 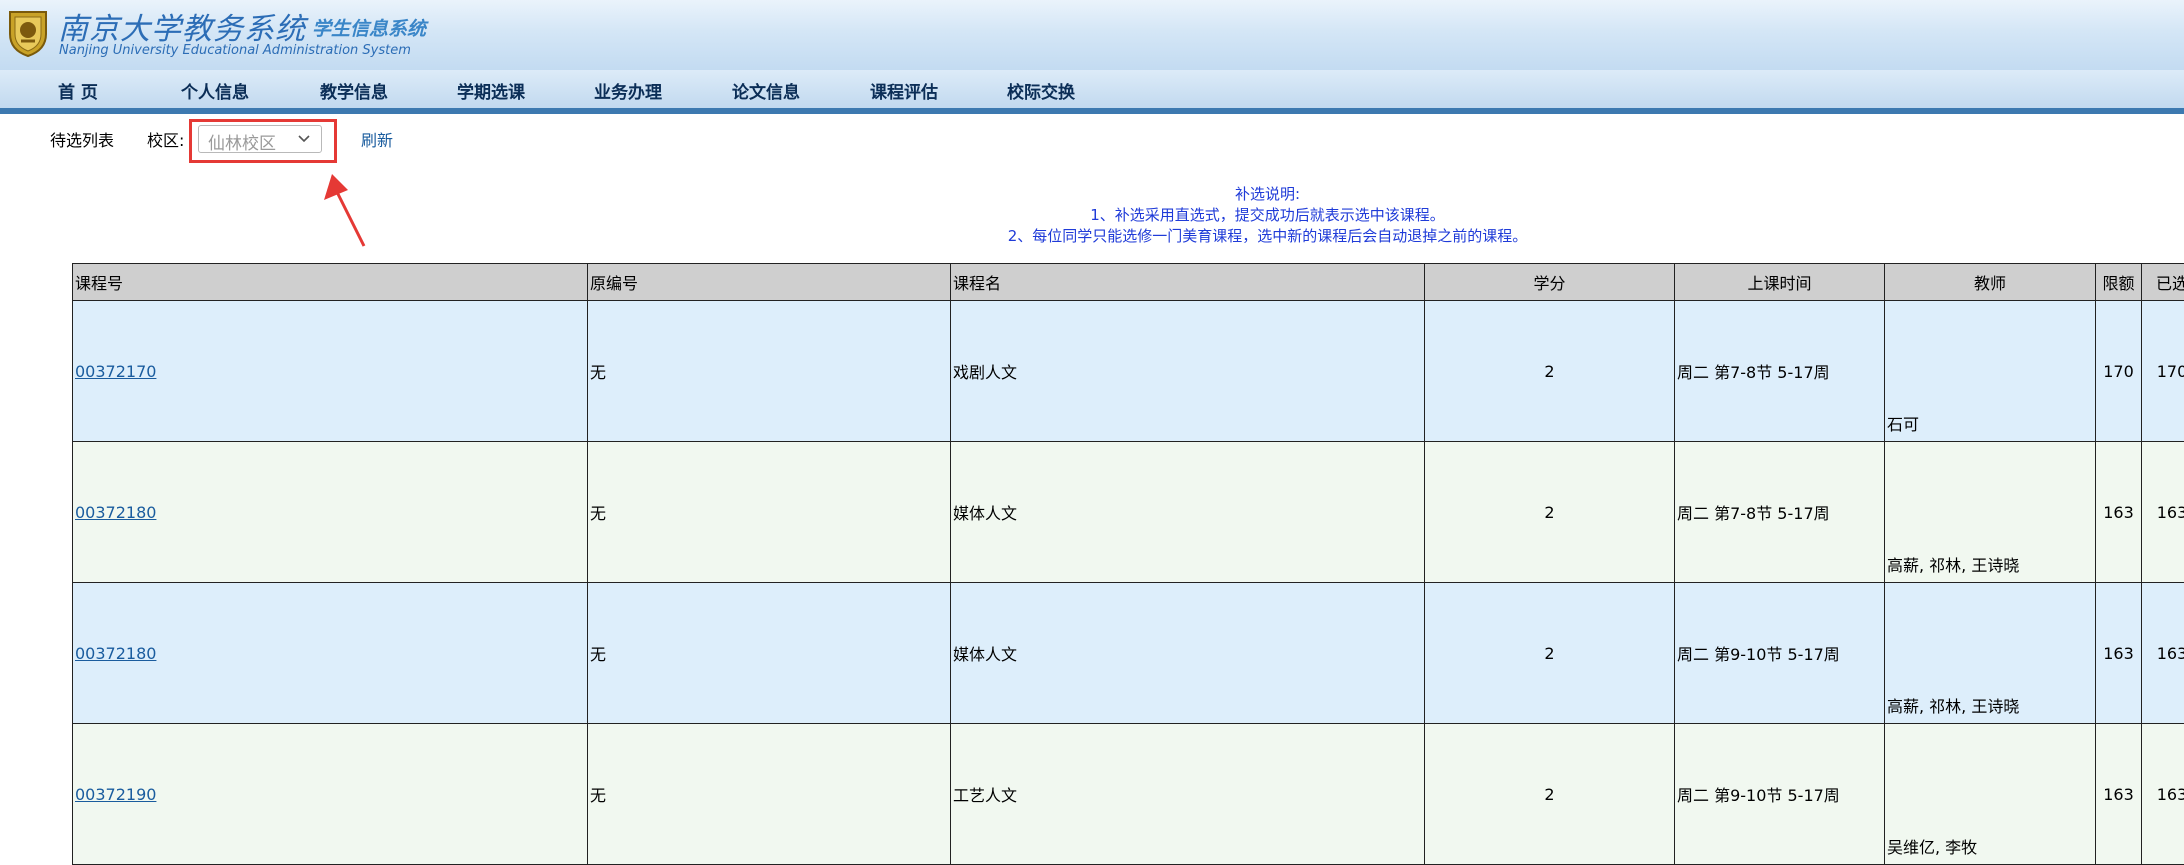 What do you see at coordinates (165, 139) in the screenshot?
I see `campus-label: 校区:` at bounding box center [165, 139].